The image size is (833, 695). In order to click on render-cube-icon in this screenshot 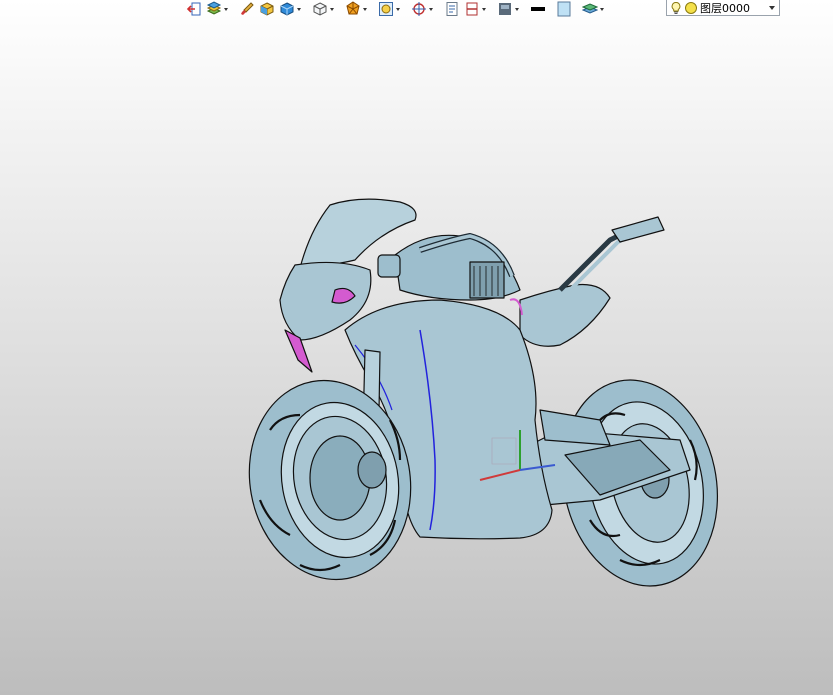, I will do `click(267, 9)`.